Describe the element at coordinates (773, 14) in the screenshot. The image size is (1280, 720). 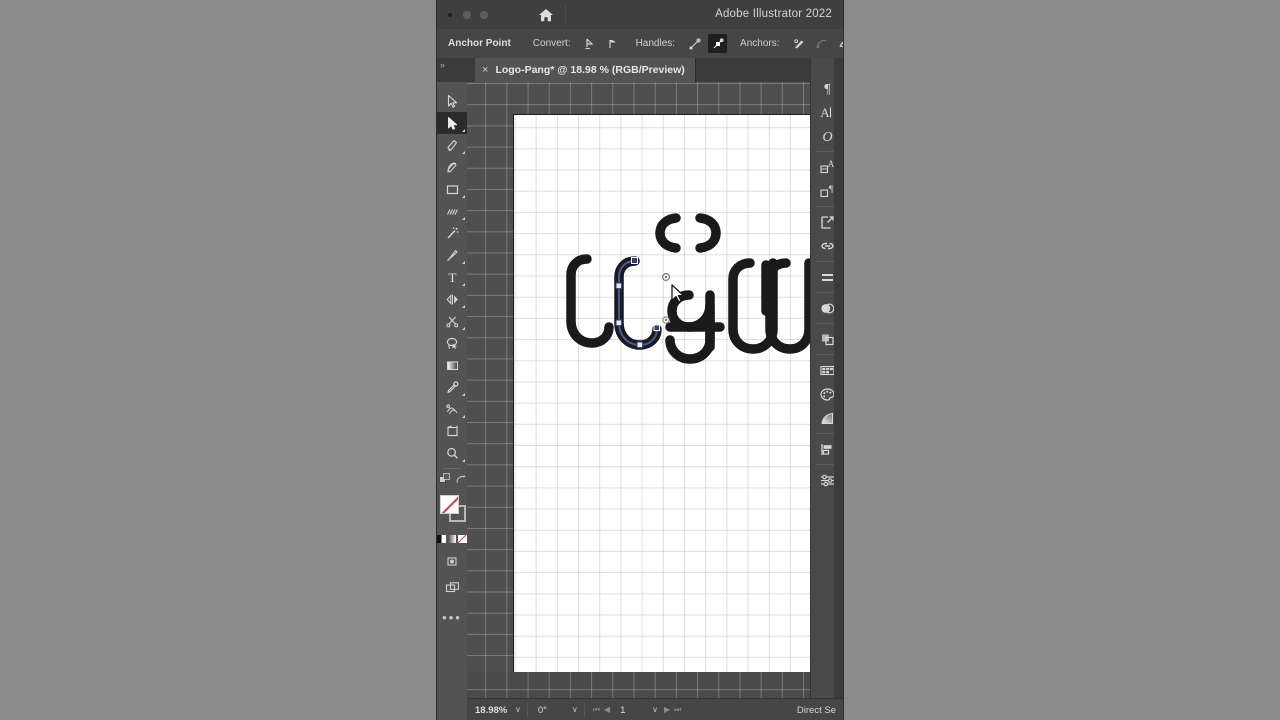
I see `app-title: Adobe Illustrator 2022` at that location.